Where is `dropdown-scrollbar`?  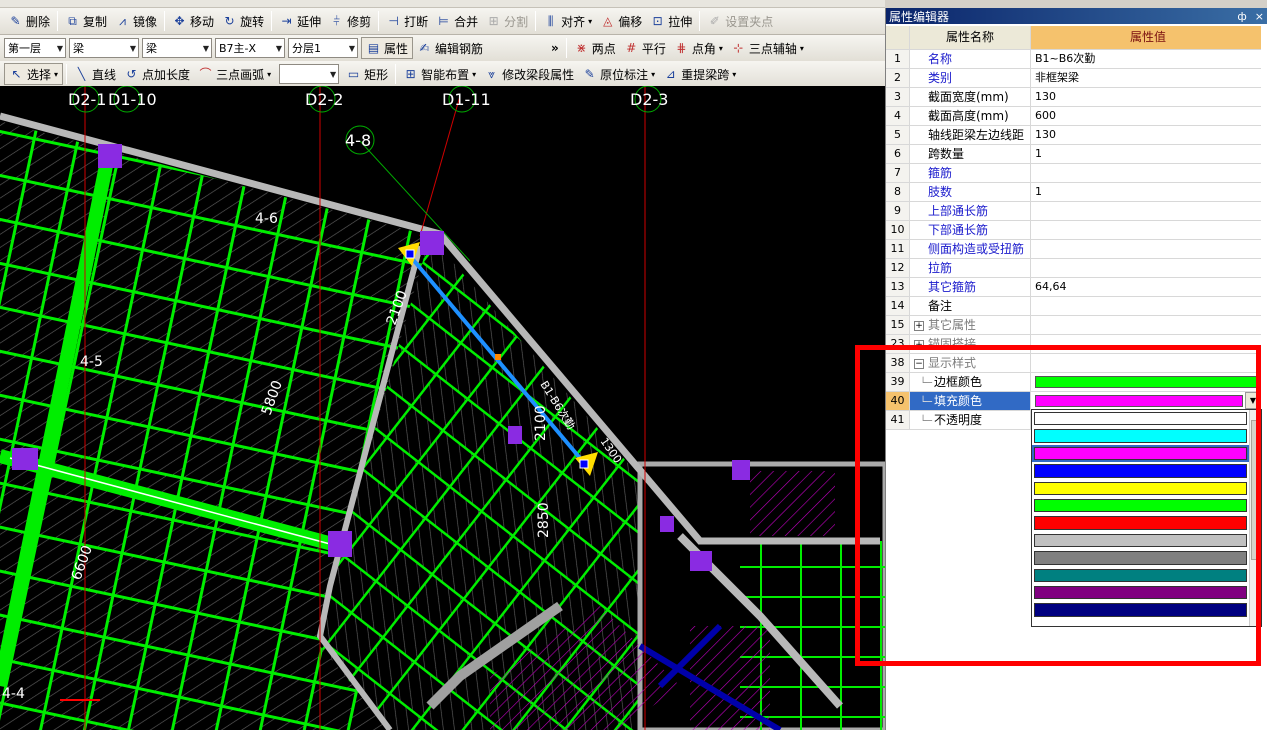
dropdown-scrollbar is located at coordinates (1255, 518).